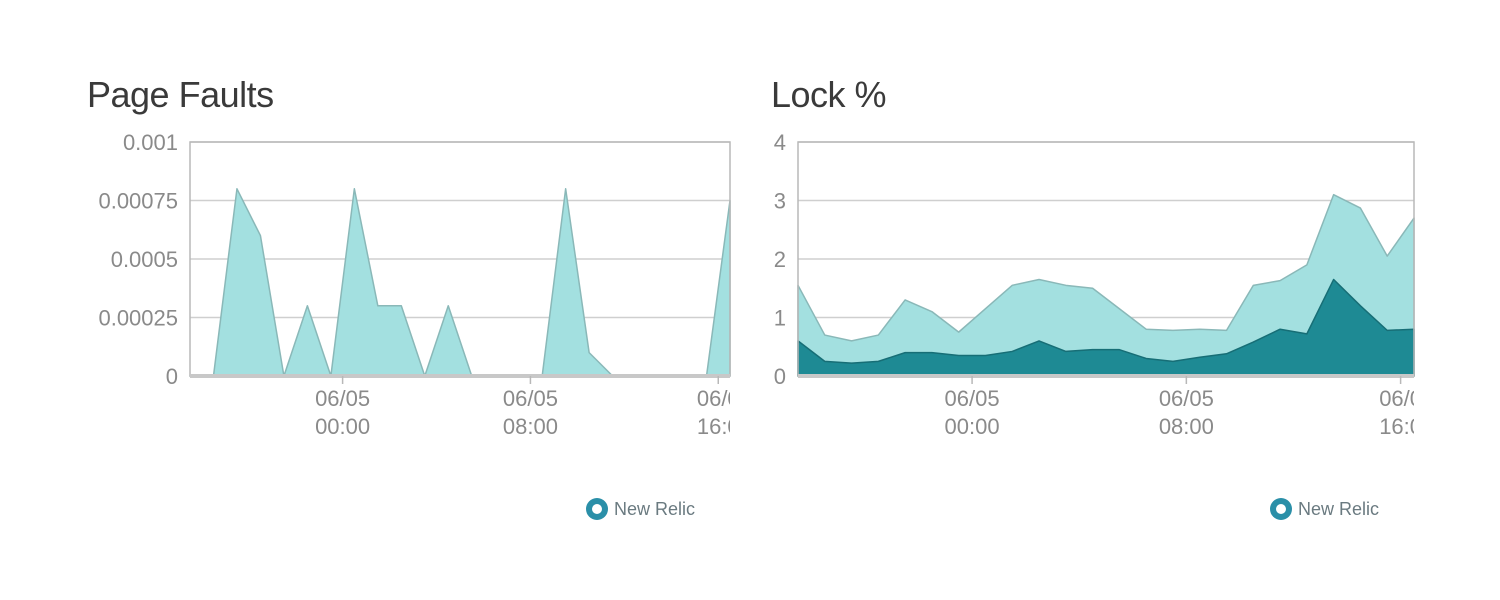 The width and height of the screenshot is (1500, 600). I want to click on y-tick-label: 4, so click(780, 142).